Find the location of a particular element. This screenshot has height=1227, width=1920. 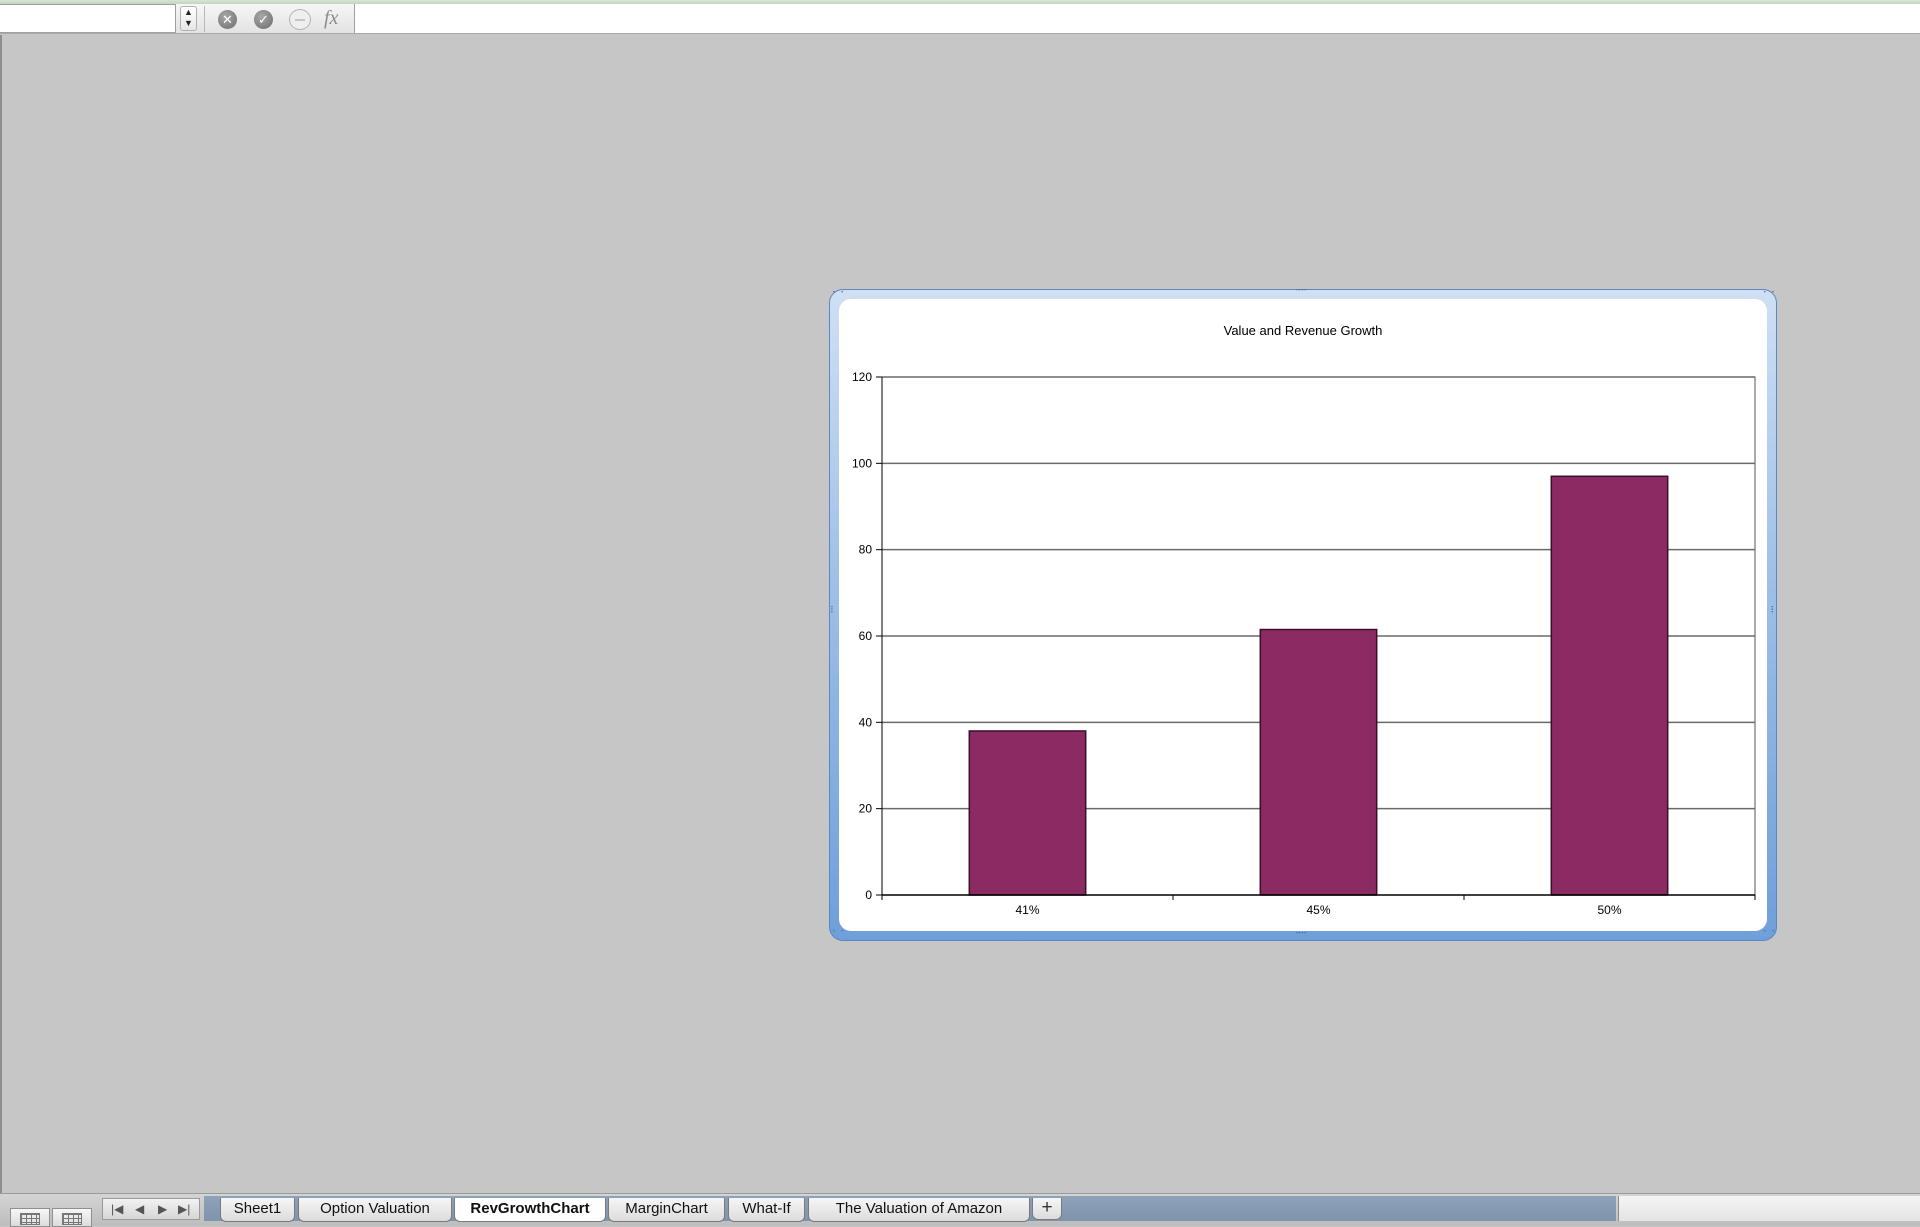

x-tick-label: 45% is located at coordinates (1318, 910).